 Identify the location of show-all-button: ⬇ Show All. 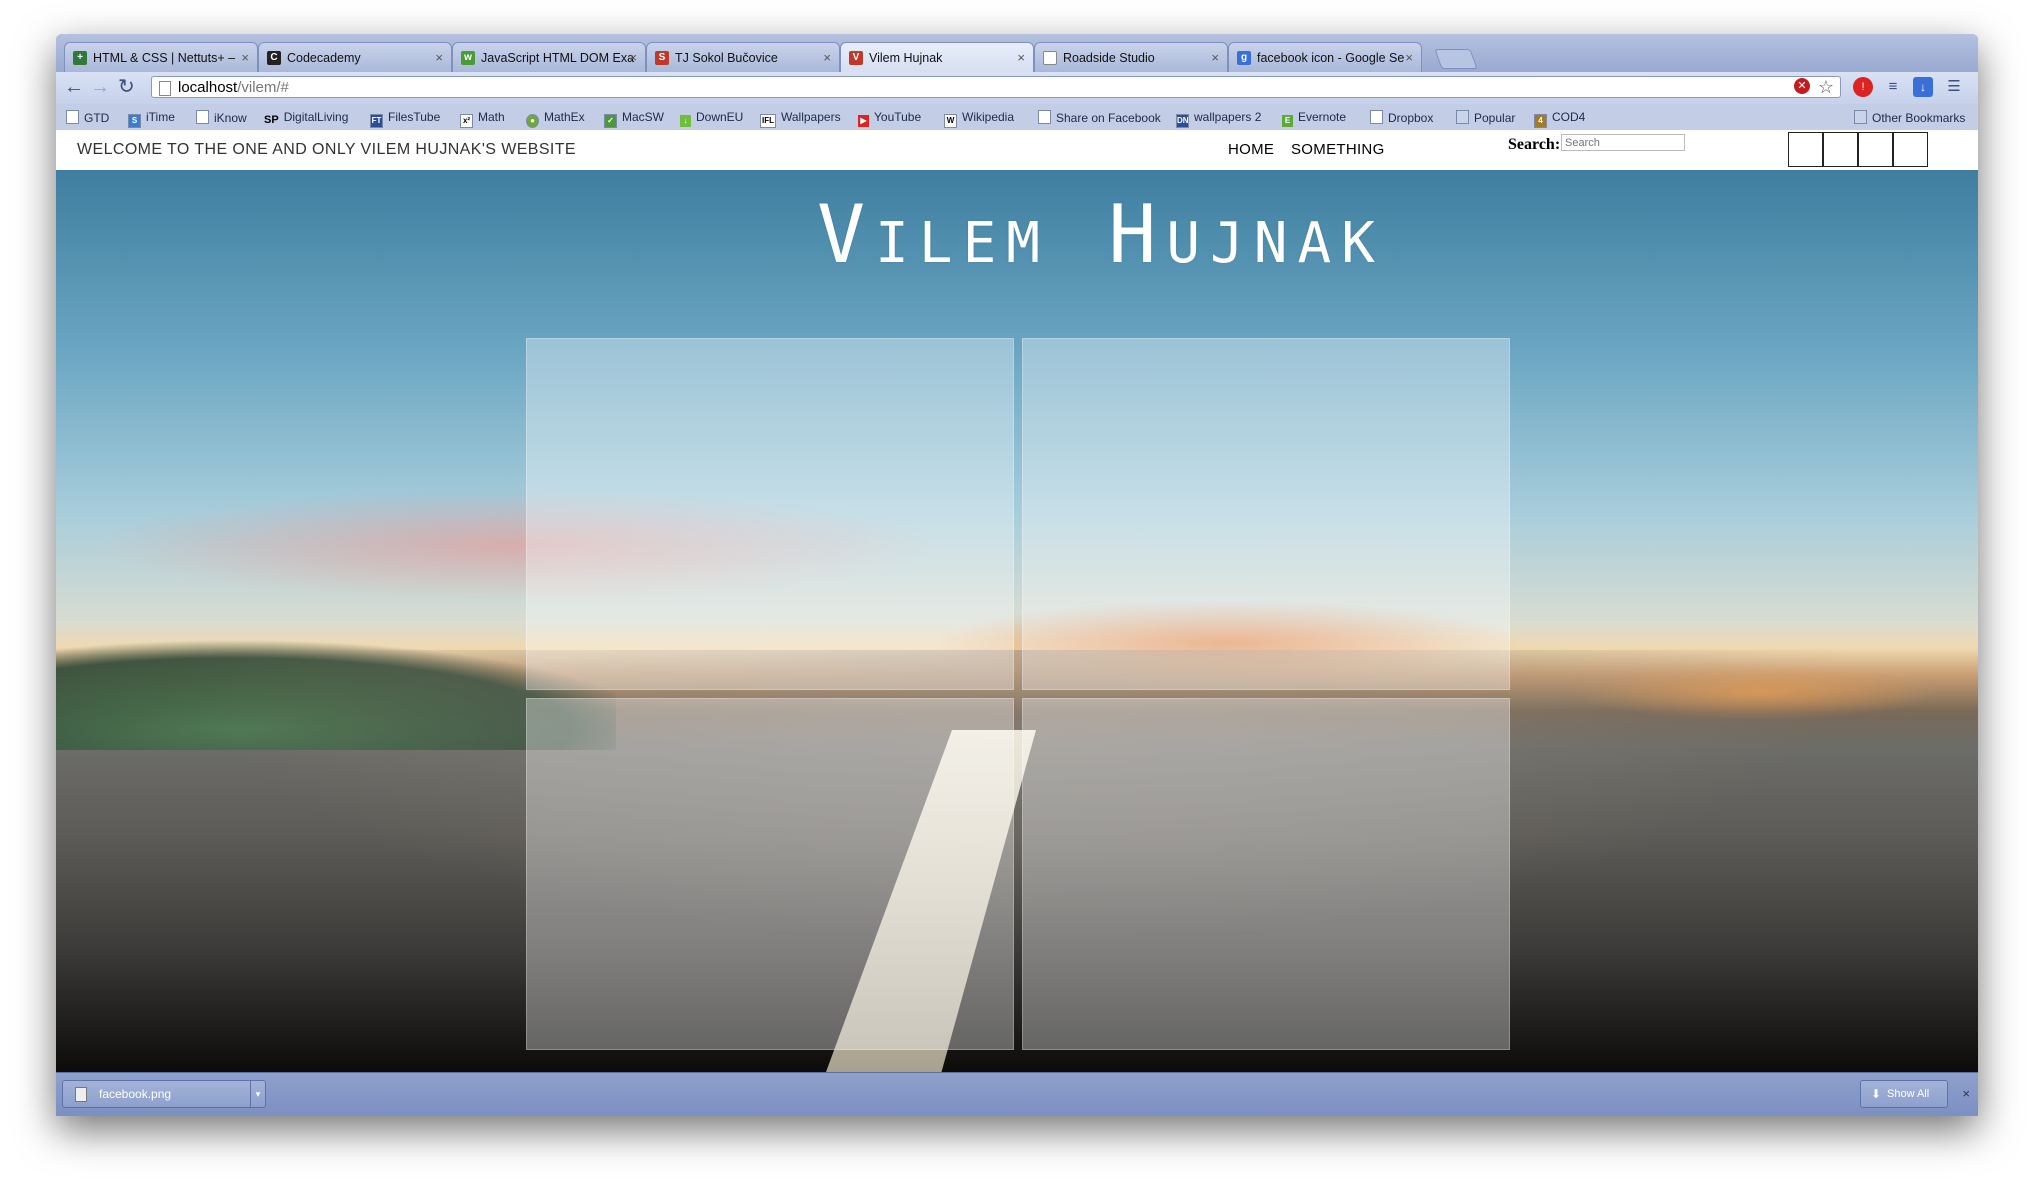
(1904, 1094).